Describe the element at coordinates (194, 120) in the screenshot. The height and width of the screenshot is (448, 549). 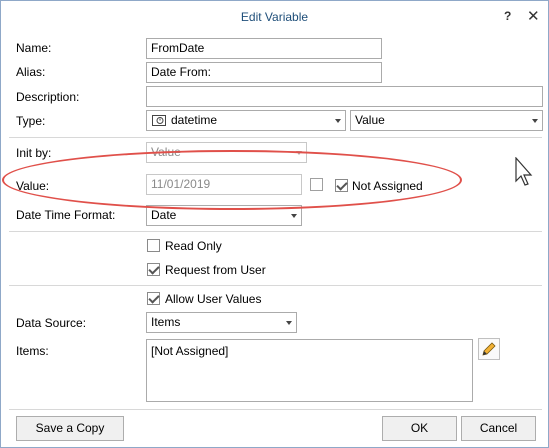
I see `type-value: datetime` at that location.